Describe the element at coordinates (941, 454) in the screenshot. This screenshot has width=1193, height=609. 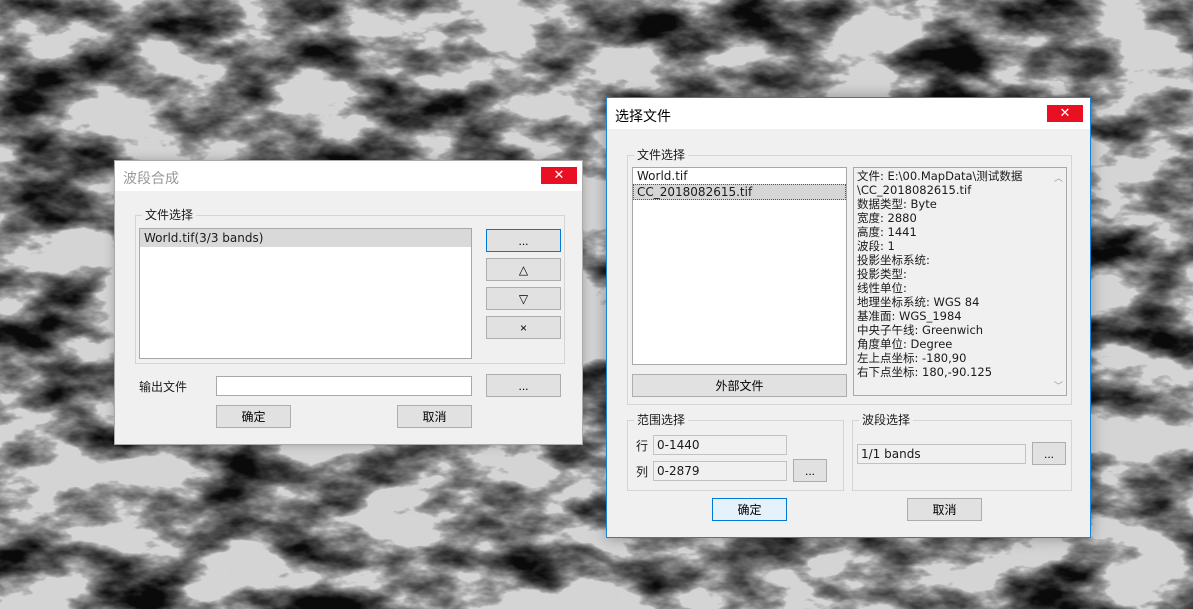
I see `band-selection-input: 1/1 bands` at that location.